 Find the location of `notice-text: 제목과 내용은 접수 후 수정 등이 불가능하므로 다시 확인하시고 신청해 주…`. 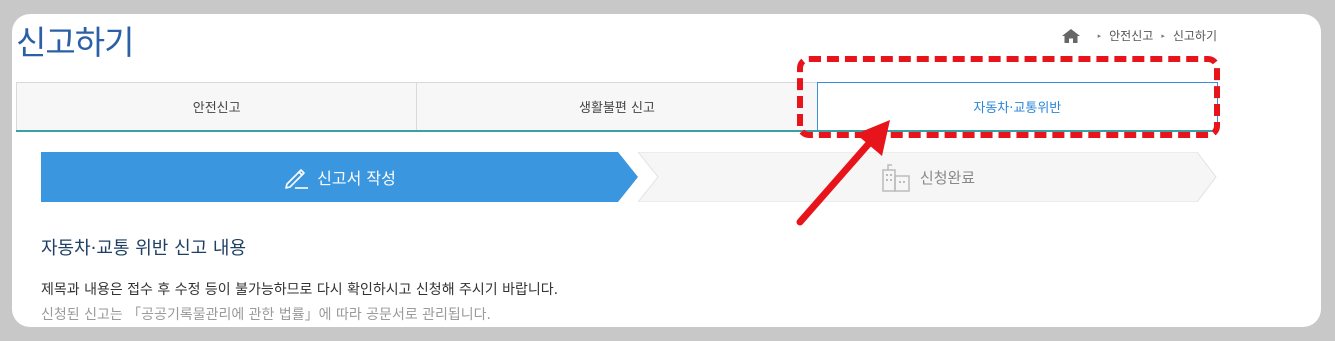

notice-text: 제목과 내용은 접수 후 수정 등이 불가능하므로 다시 확인하시고 신청해 주… is located at coordinates (300, 290).